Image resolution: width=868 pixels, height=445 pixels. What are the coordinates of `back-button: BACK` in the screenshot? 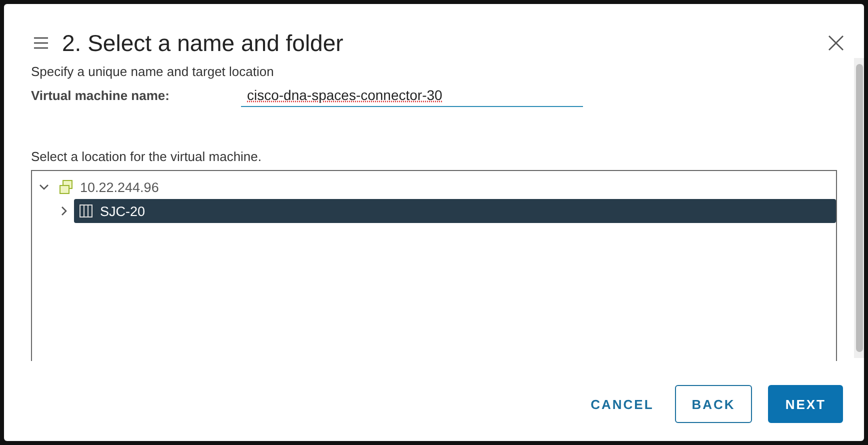 It's located at (713, 404).